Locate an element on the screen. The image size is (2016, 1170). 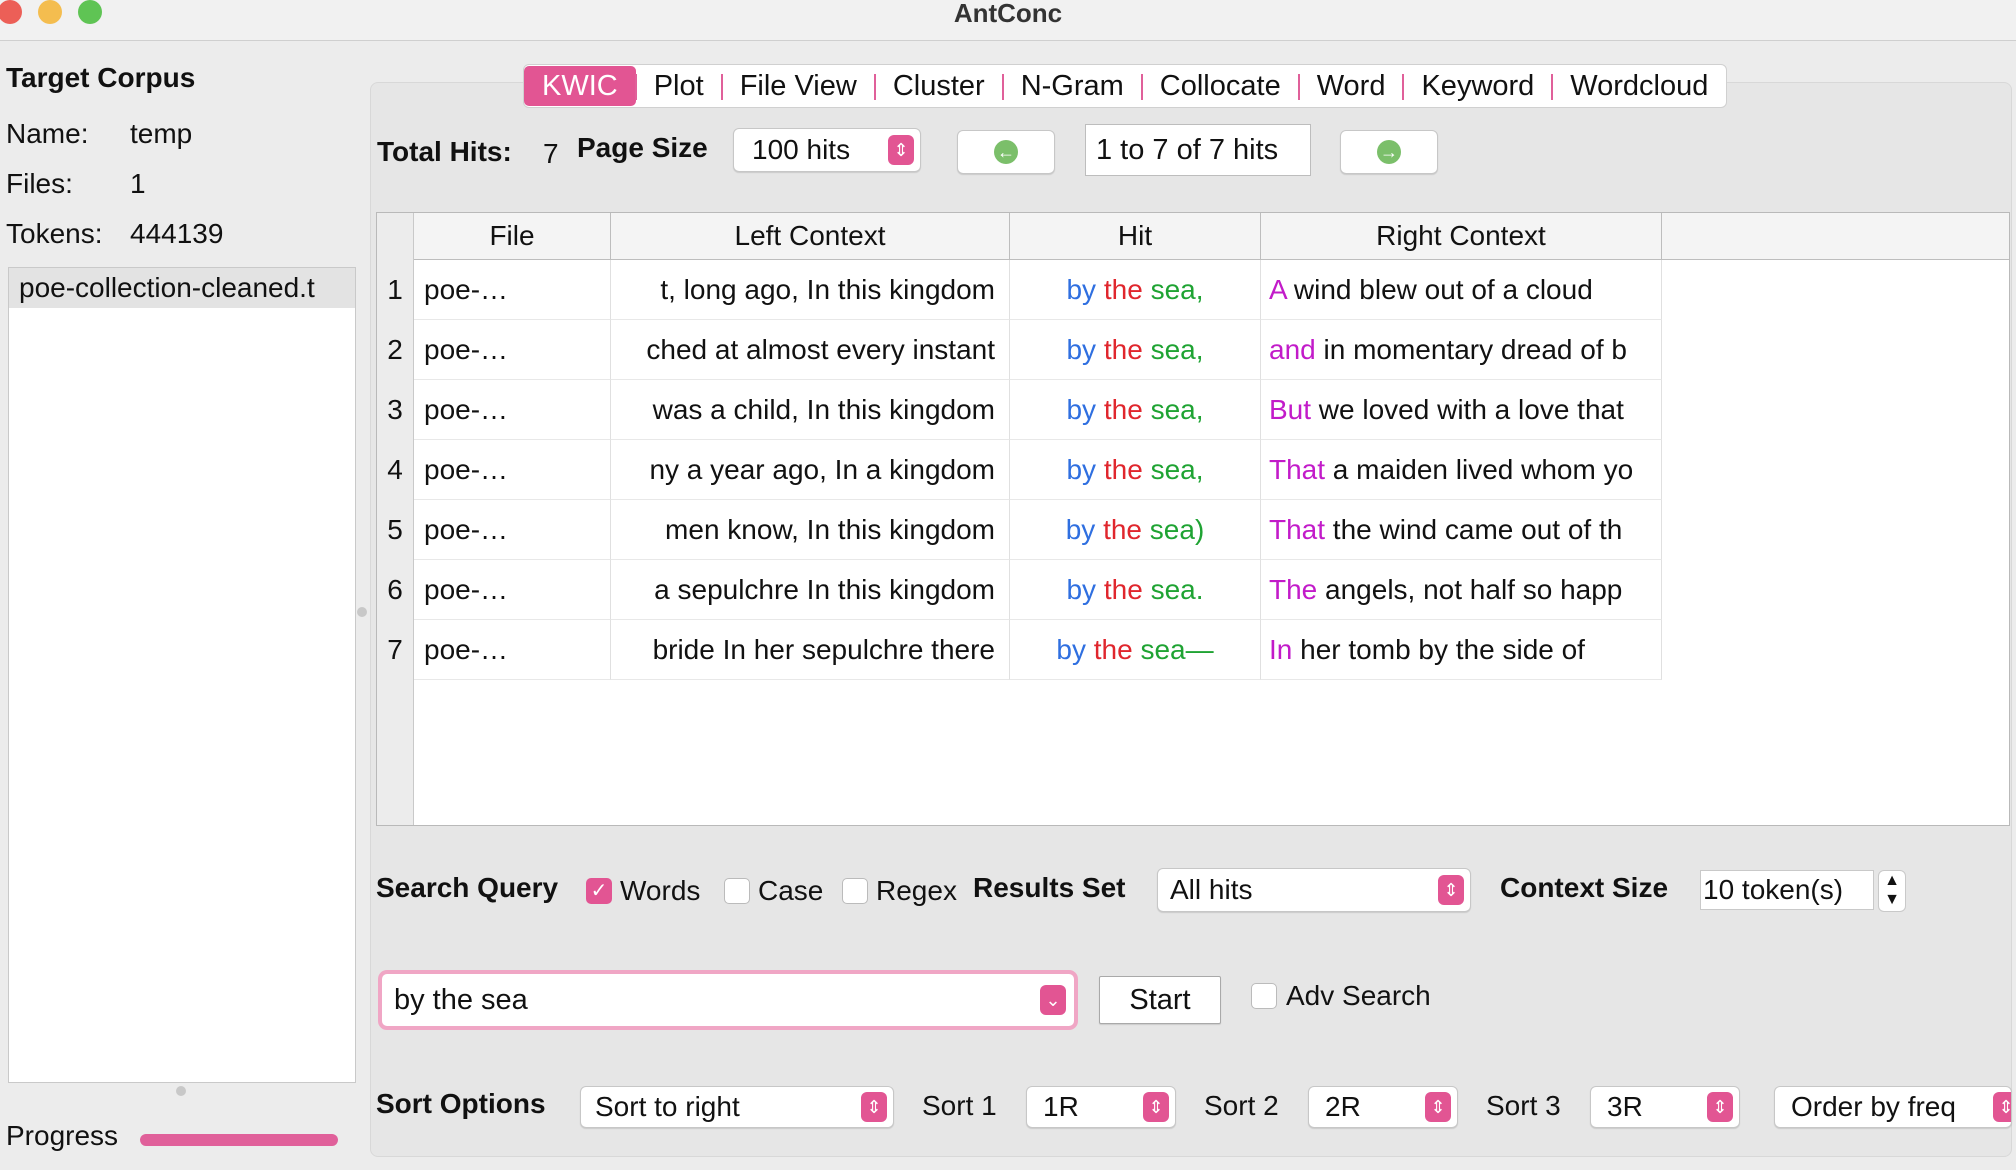
sort3-label: Sort 3 is located at coordinates (1523, 1105).